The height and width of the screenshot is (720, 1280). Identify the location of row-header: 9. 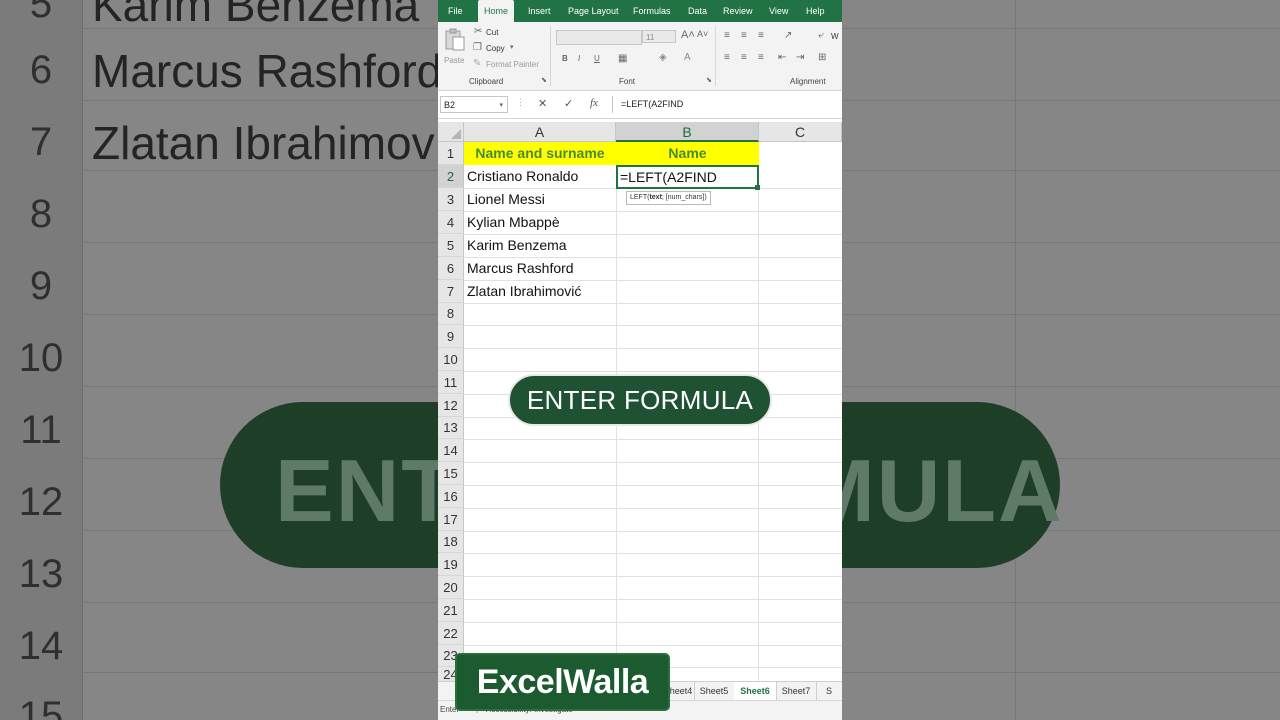
(451, 336).